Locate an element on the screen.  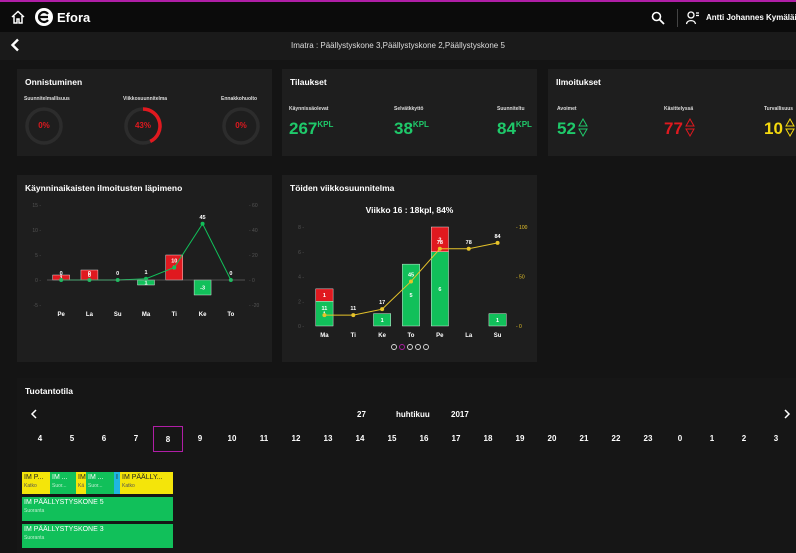
production-block: IM Kä is located at coordinates (81, 483).